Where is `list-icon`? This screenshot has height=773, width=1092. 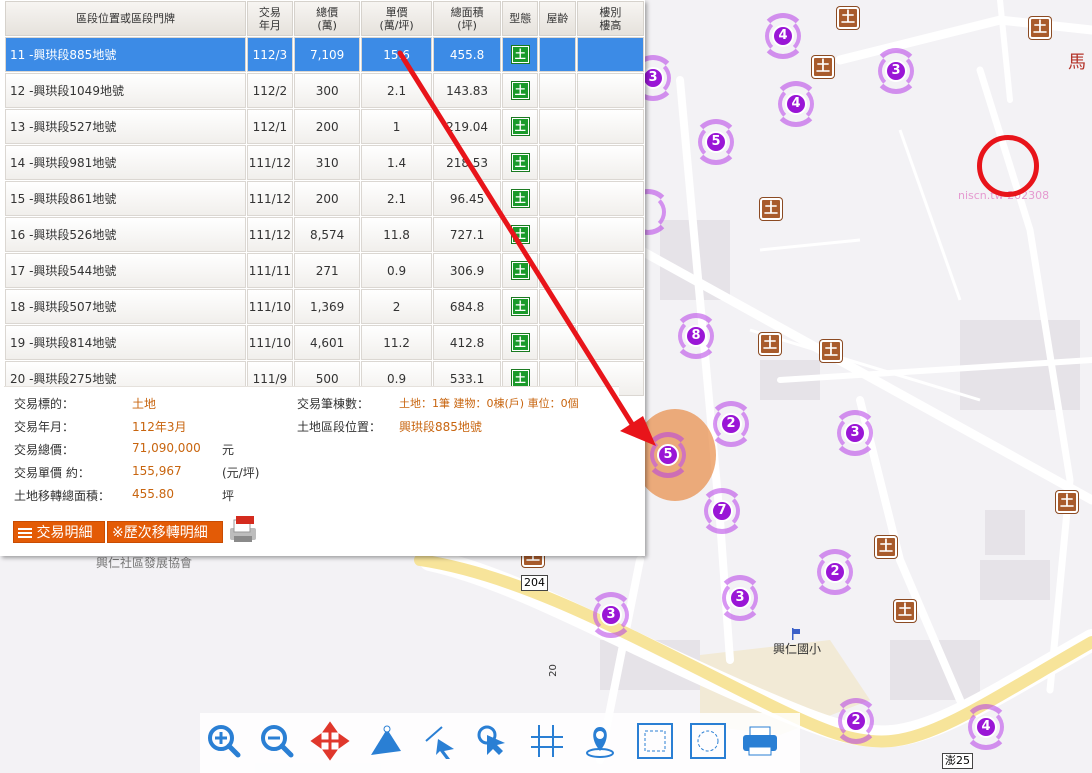 list-icon is located at coordinates (25, 533).